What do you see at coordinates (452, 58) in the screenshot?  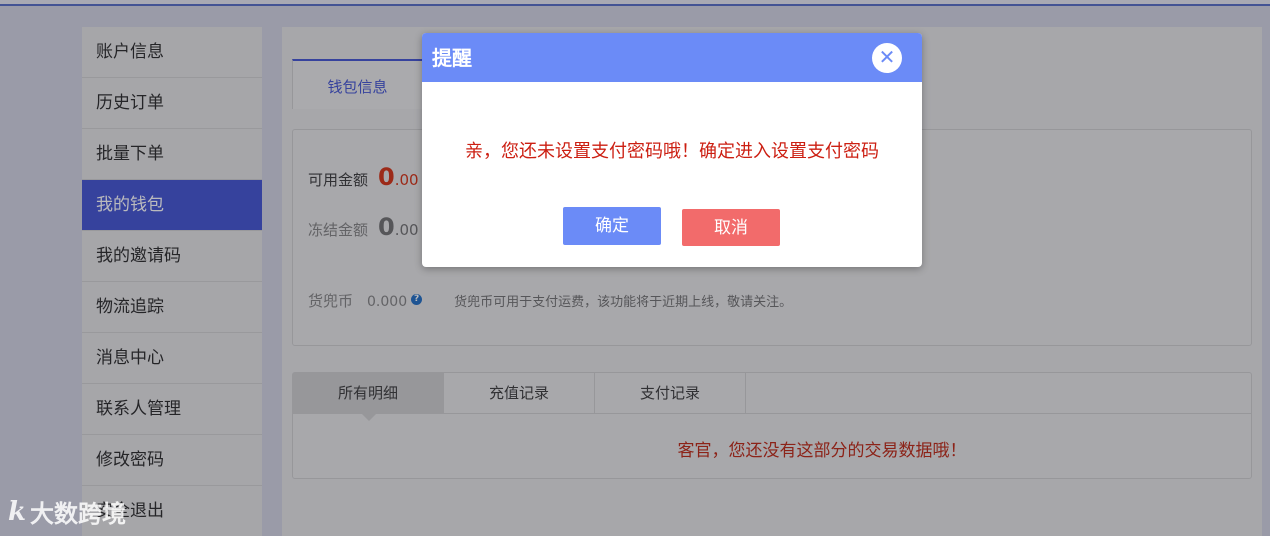 I see `dialog-title: 提醒` at bounding box center [452, 58].